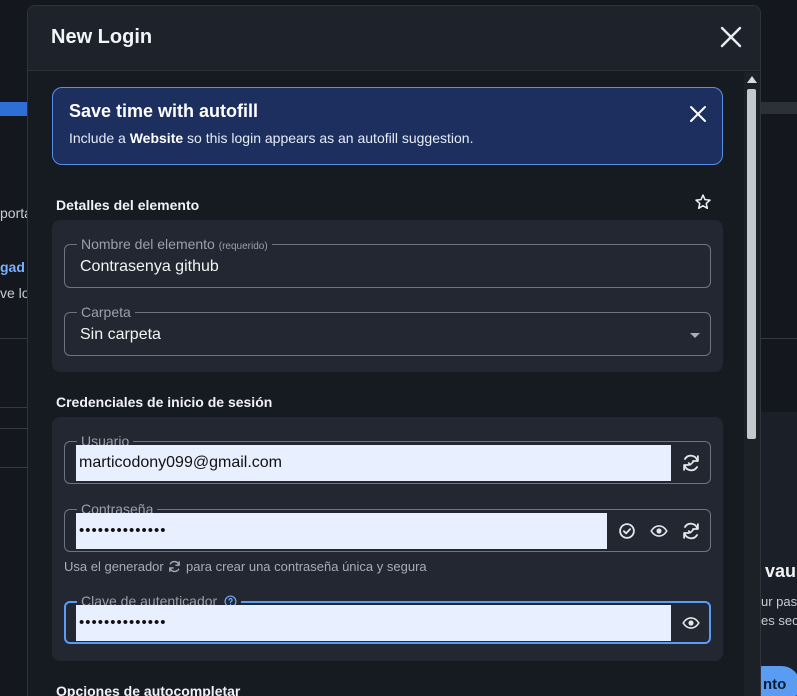 The width and height of the screenshot is (797, 696). I want to click on generate-password-button, so click(691, 531).